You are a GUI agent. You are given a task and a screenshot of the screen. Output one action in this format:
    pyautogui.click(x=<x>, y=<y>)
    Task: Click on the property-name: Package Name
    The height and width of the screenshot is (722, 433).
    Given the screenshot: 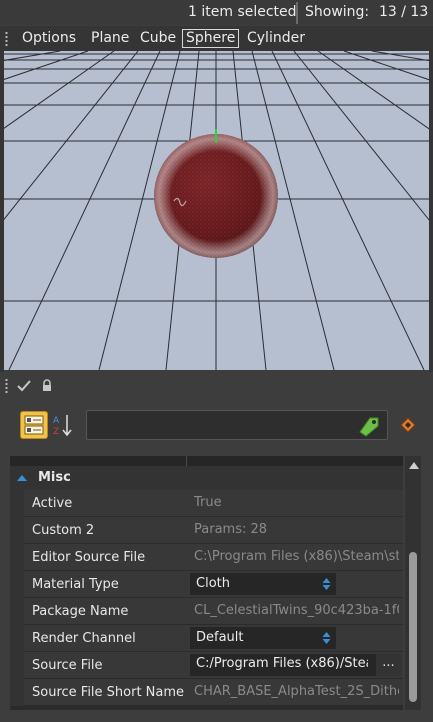 What is the action you would take?
    pyautogui.click(x=80, y=611)
    